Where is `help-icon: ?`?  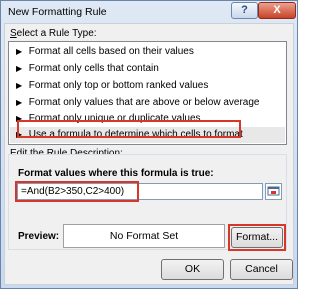 help-icon: ? is located at coordinates (244, 10).